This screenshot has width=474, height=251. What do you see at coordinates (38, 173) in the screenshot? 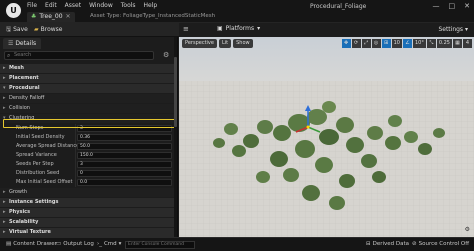
I see `property-name: Distribution Seed` at bounding box center [38, 173].